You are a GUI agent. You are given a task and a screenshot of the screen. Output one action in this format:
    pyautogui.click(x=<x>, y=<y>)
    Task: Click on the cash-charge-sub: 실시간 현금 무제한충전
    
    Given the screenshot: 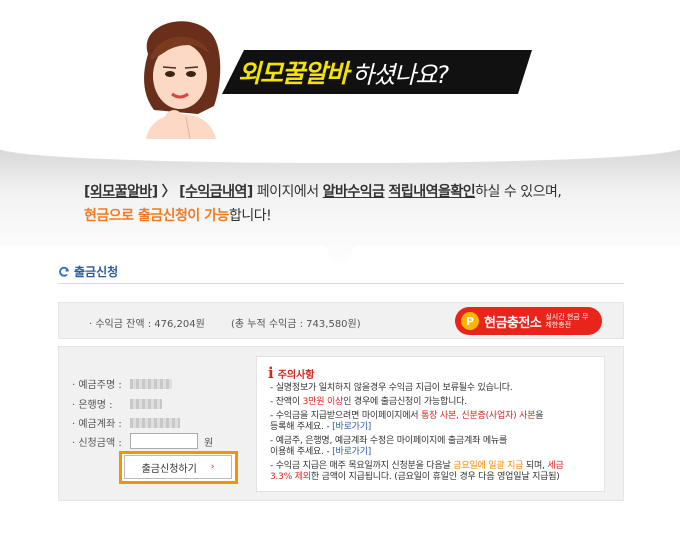 What is the action you would take?
    pyautogui.click(x=567, y=321)
    